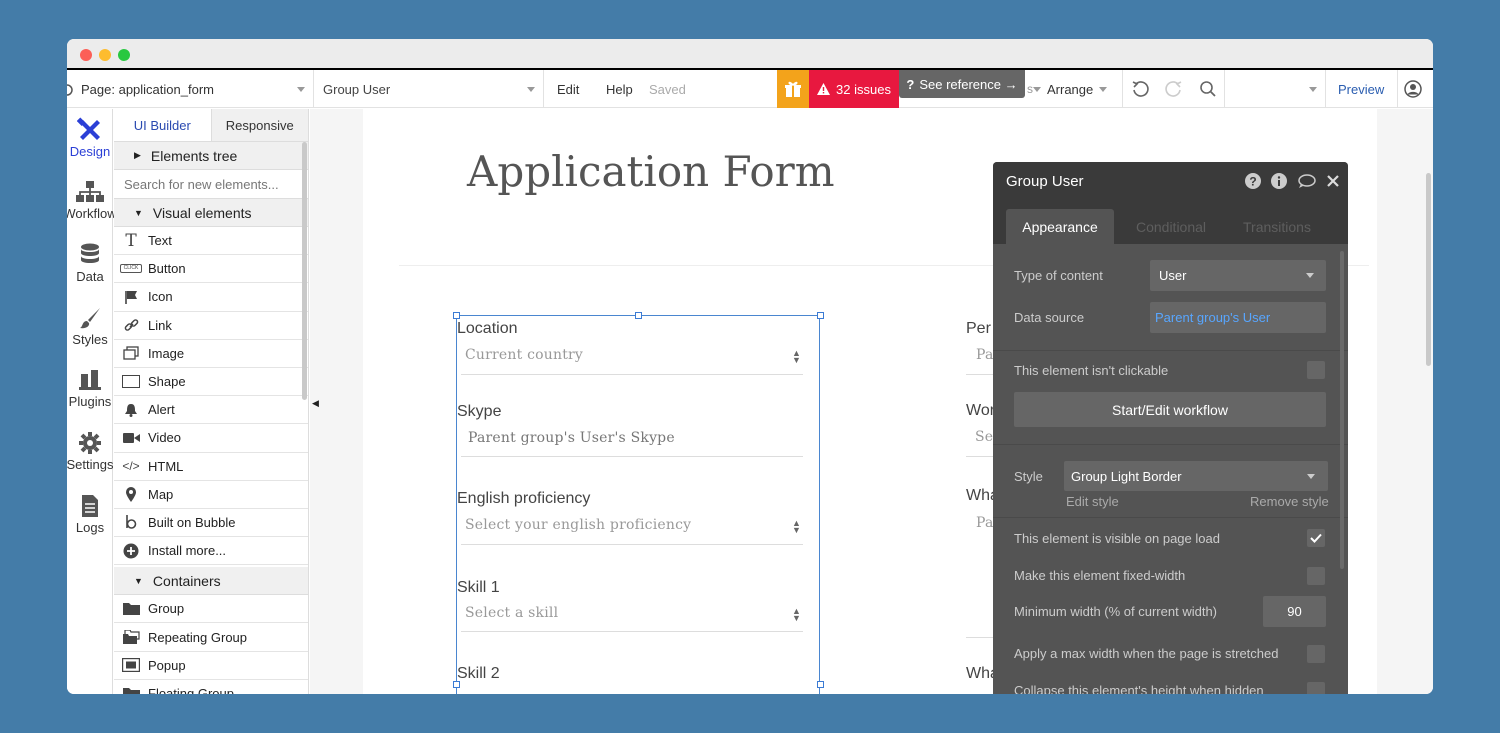  I want to click on right-input-3: Pa, so click(985, 523).